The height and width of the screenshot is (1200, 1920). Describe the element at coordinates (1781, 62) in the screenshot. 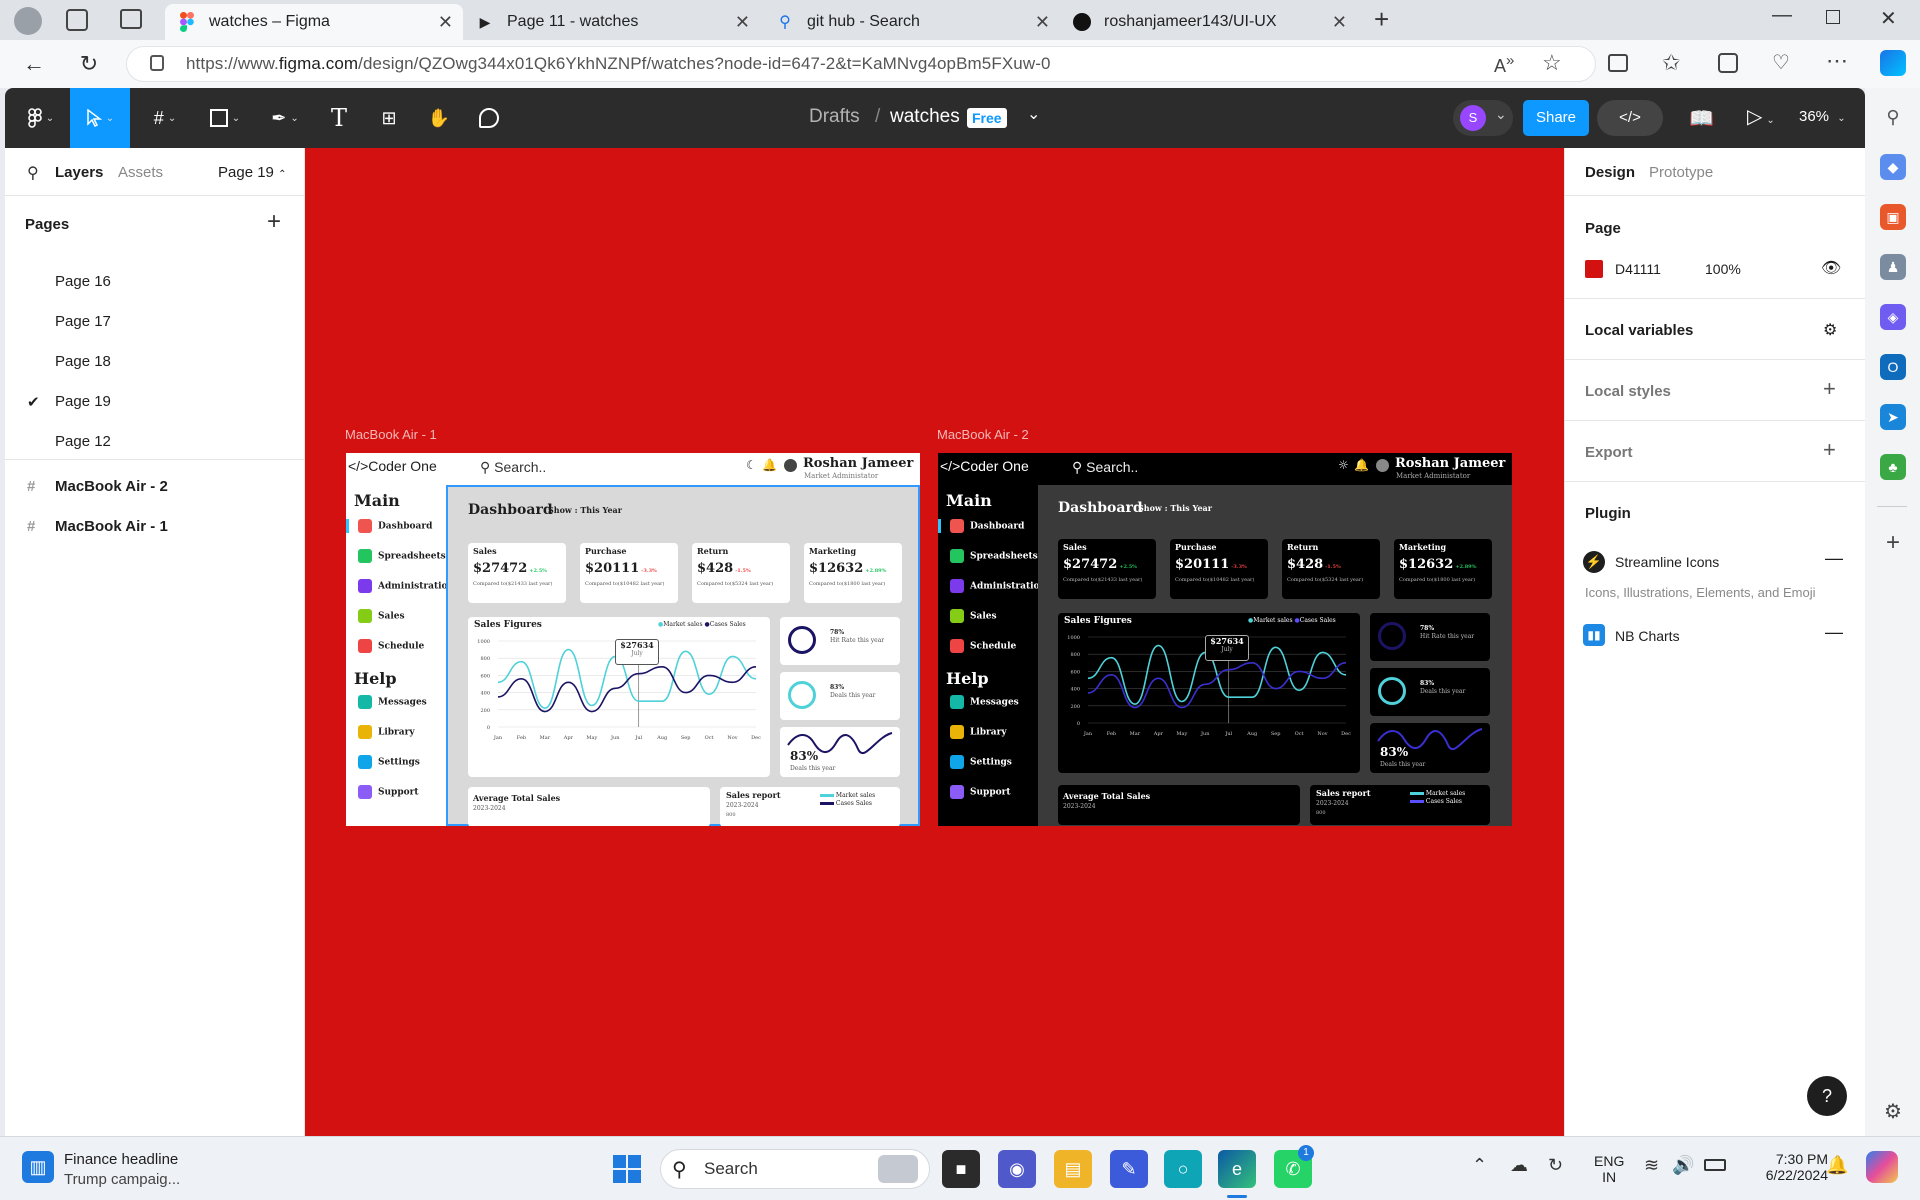

I see `browser-essentials-icon: ♡` at that location.